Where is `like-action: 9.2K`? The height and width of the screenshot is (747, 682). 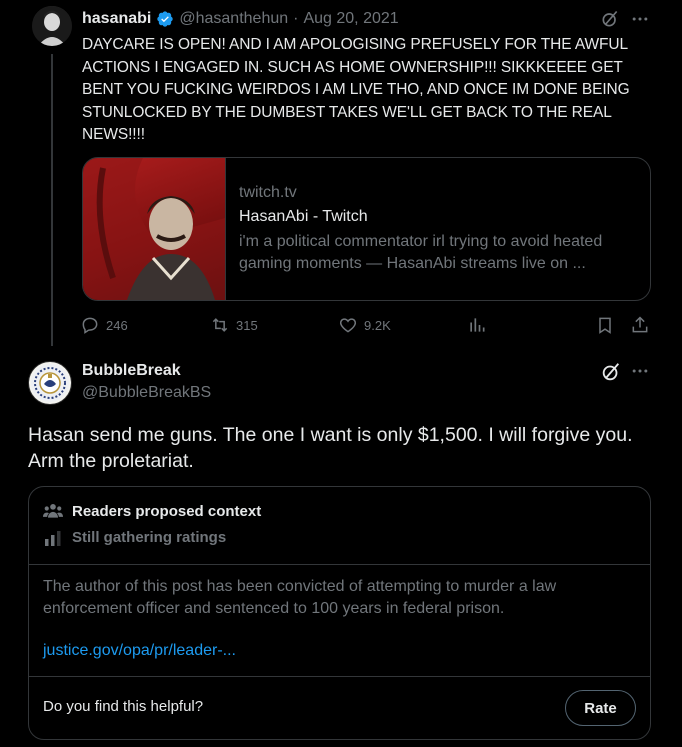
like-action: 9.2K is located at coordinates (364, 325).